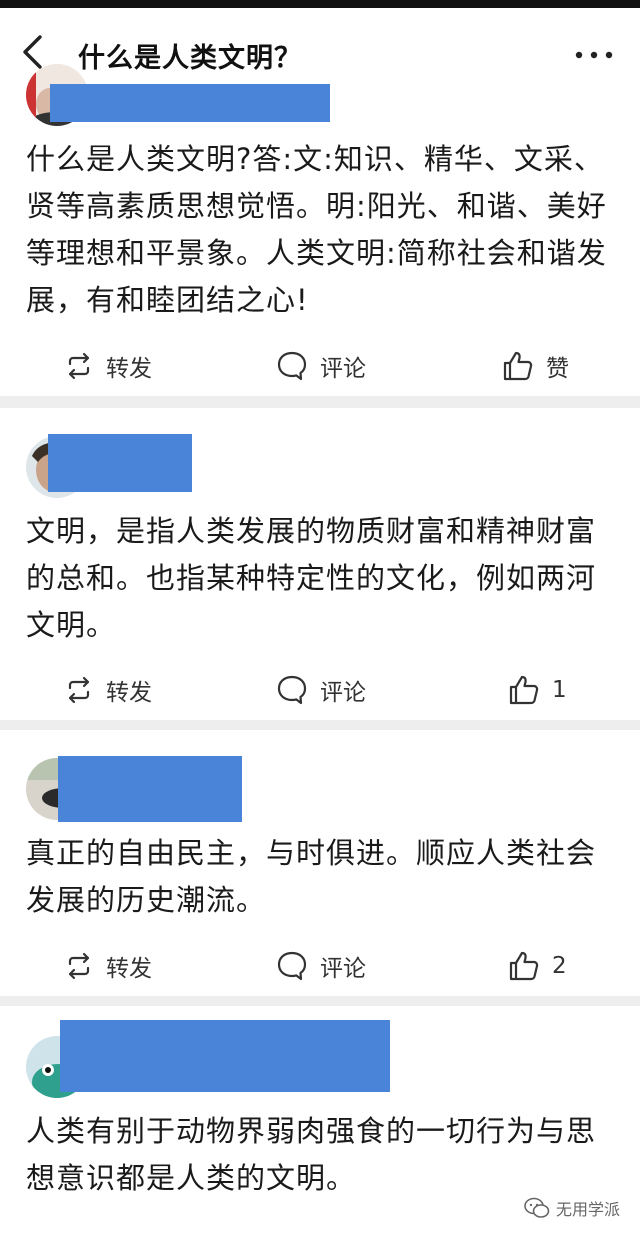 This screenshot has height=1242, width=640. I want to click on chevron-left-icon, so click(32, 52).